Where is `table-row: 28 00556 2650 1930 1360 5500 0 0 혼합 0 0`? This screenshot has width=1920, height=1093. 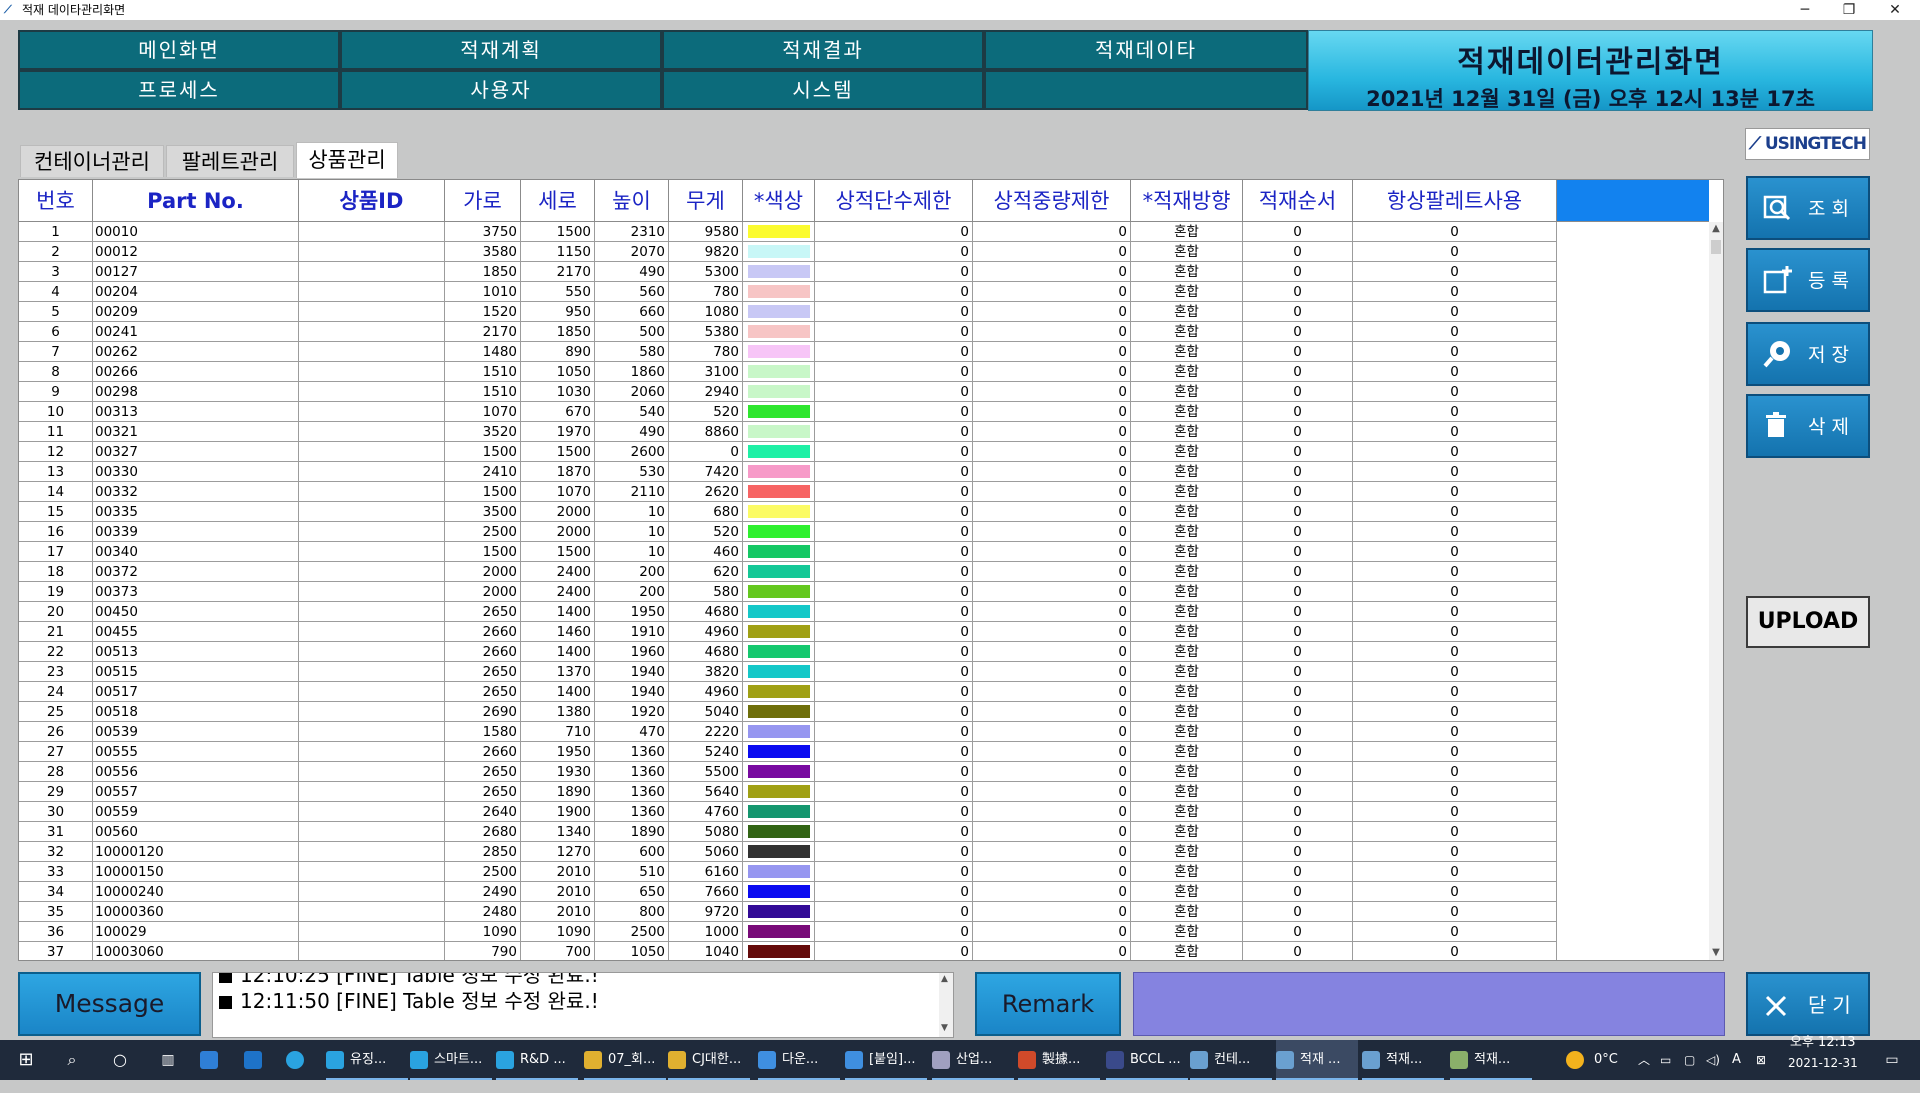 table-row: 28 00556 2650 1930 1360 5500 0 0 혼합 0 0 is located at coordinates (864, 772).